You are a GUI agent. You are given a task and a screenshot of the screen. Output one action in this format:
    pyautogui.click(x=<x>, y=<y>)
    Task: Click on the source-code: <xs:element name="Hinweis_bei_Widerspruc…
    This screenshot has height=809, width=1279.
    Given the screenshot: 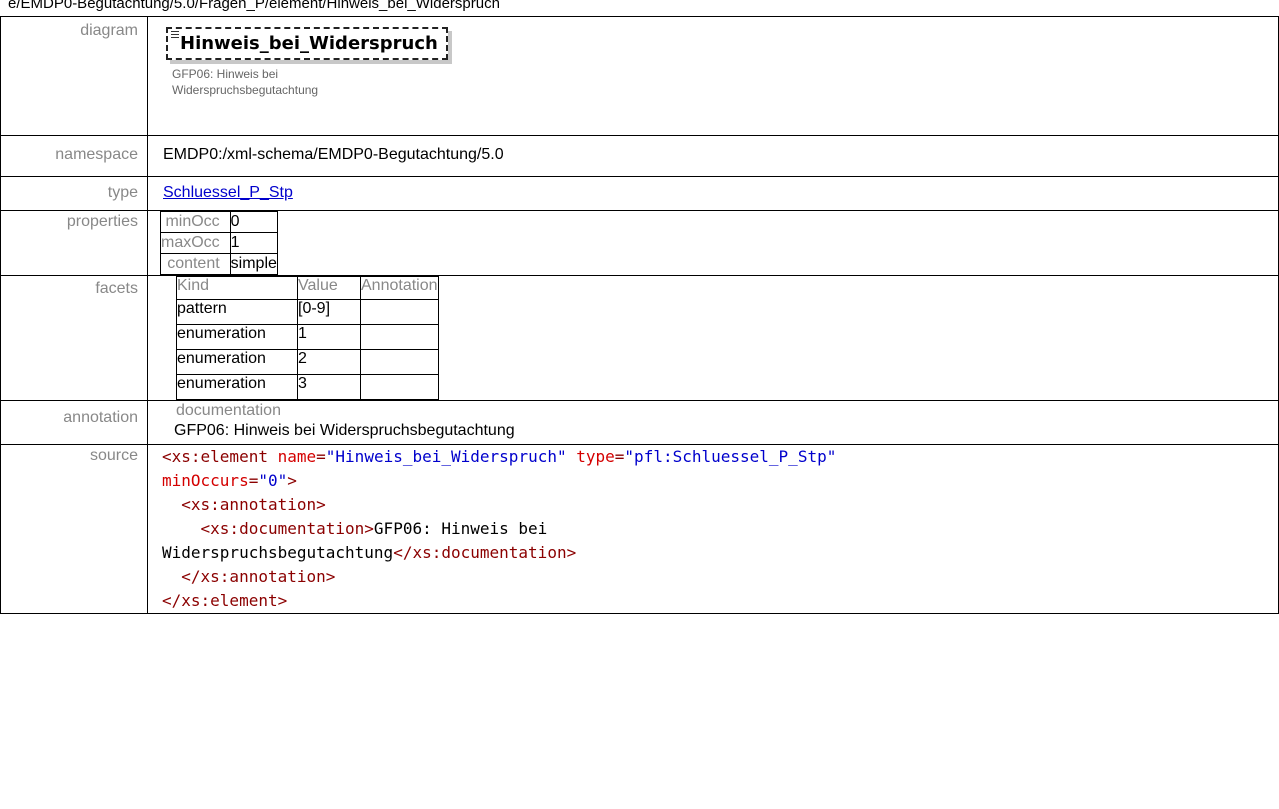 What is the action you would take?
    pyautogui.click(x=499, y=528)
    